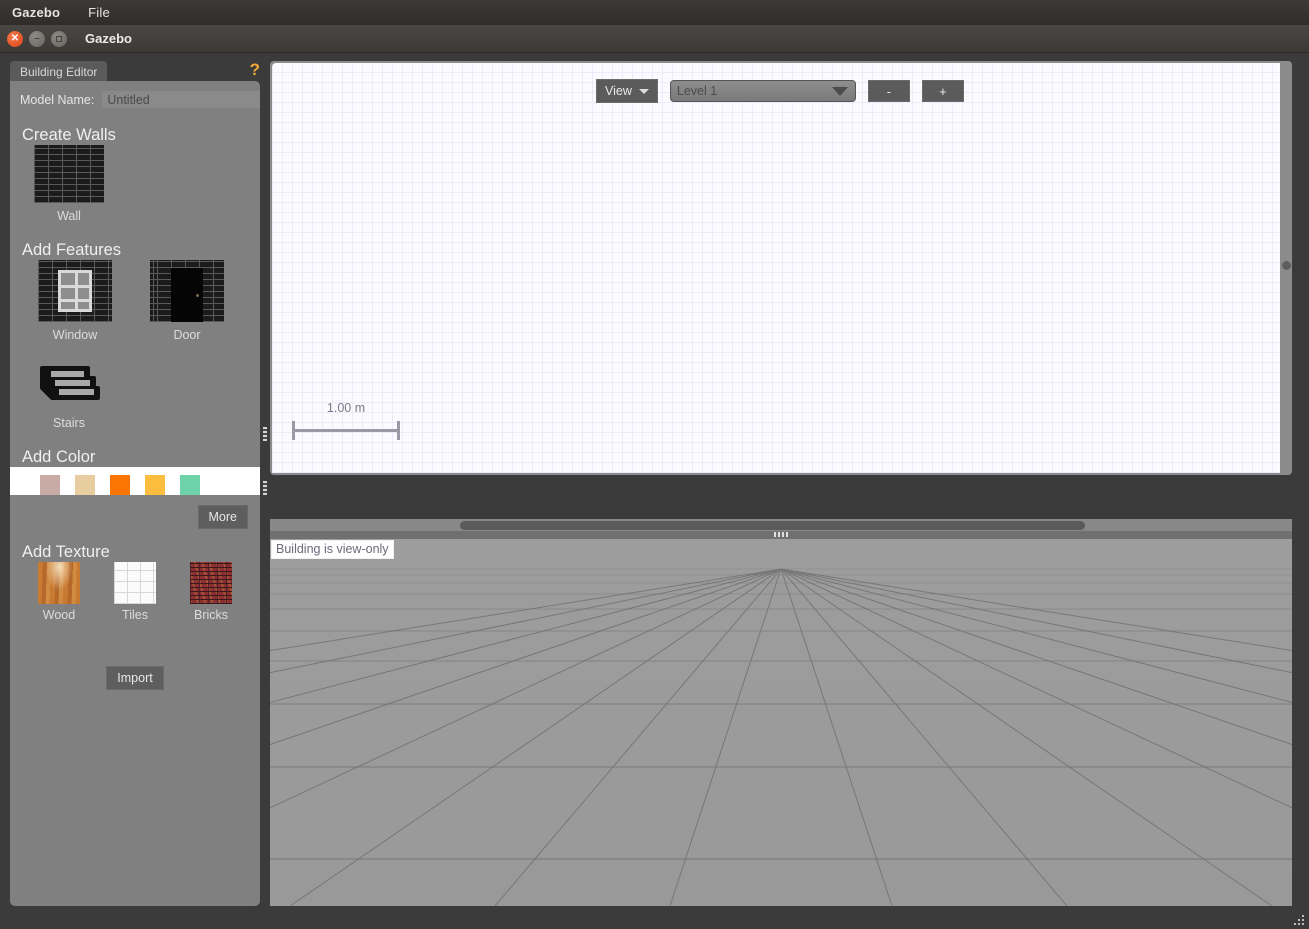 The height and width of the screenshot is (929, 1309). What do you see at coordinates (346, 408) in the screenshot?
I see `scale-bar-label: 1.00 m` at bounding box center [346, 408].